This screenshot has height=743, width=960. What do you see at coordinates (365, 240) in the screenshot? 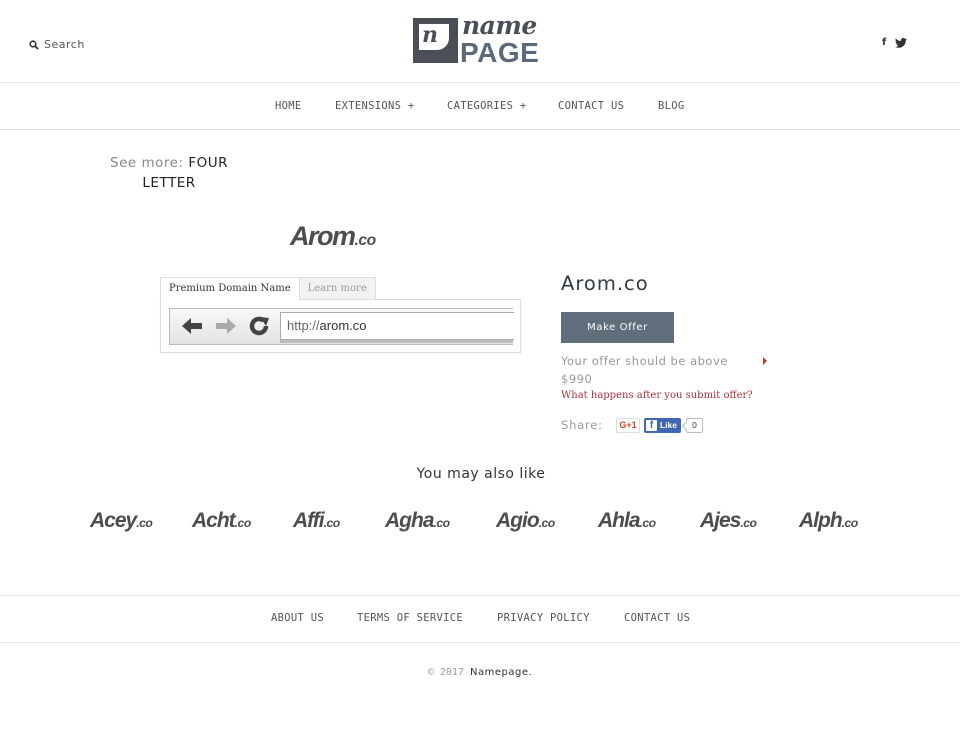
I see `domain-logo-tld: .co` at bounding box center [365, 240].